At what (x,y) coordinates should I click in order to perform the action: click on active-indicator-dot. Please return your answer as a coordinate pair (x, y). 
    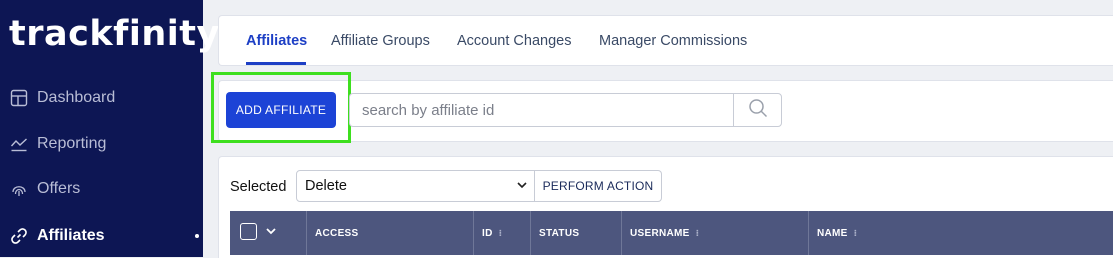
    Looking at the image, I should click on (197, 236).